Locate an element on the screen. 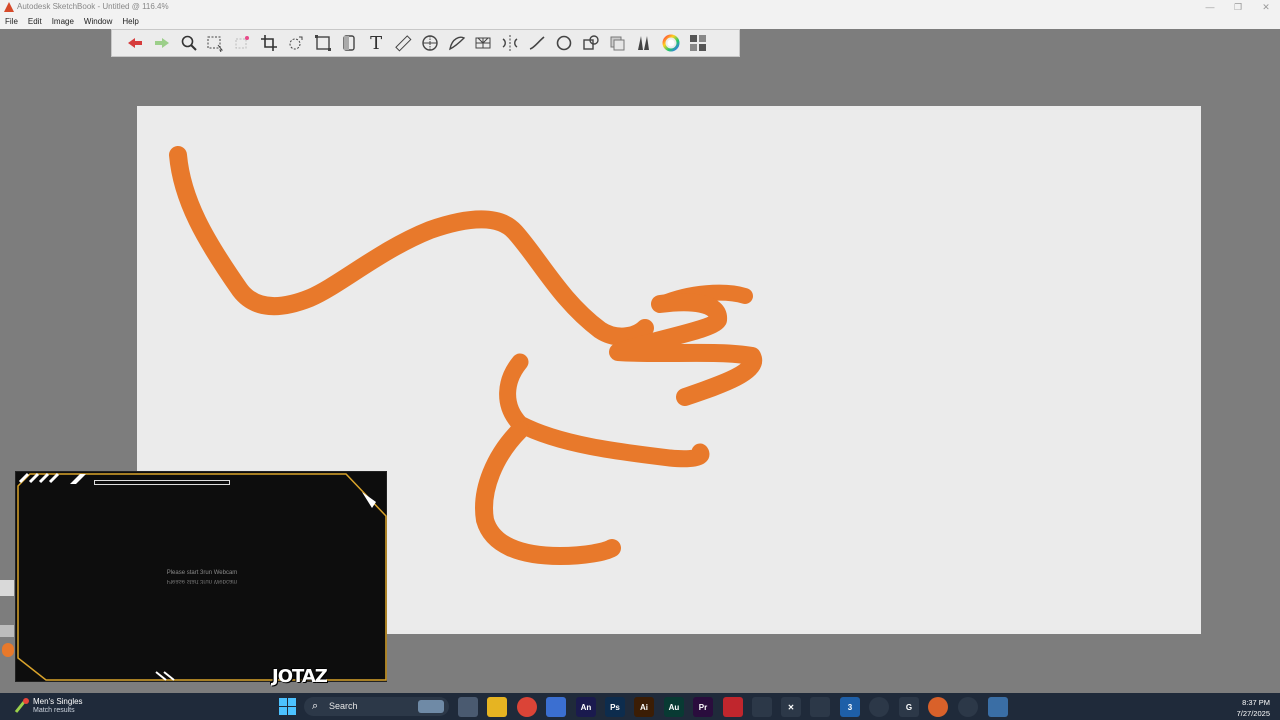 The height and width of the screenshot is (720, 1280). lasso-select-icon is located at coordinates (242, 43).